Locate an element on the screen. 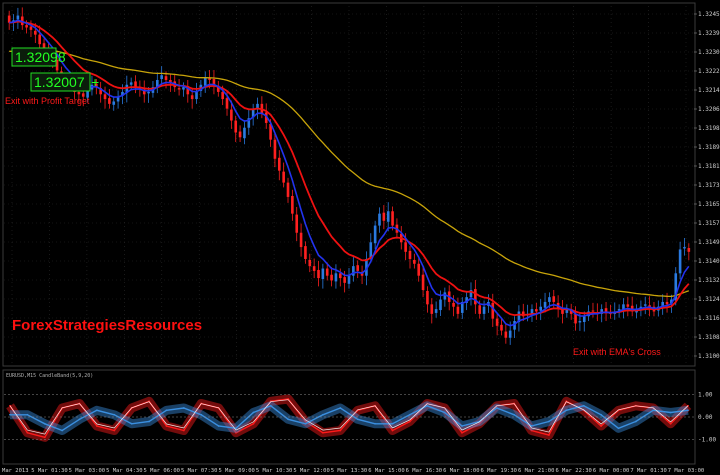  x-tick-label: 6 Mar 15:00 is located at coordinates (386, 471).